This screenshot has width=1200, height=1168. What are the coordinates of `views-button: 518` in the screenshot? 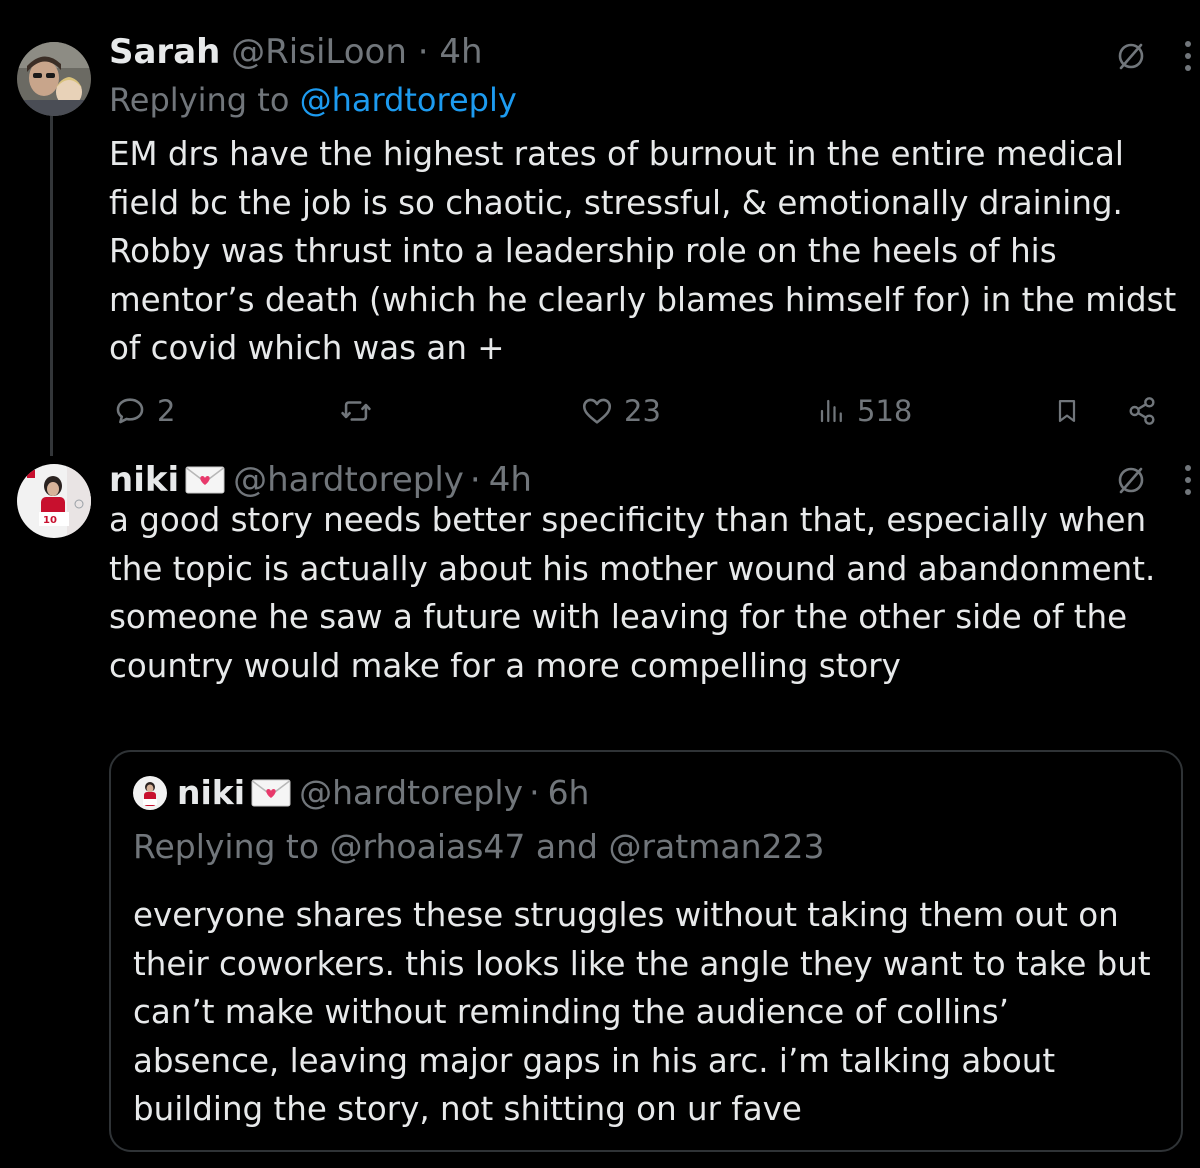 It's located at (864, 411).